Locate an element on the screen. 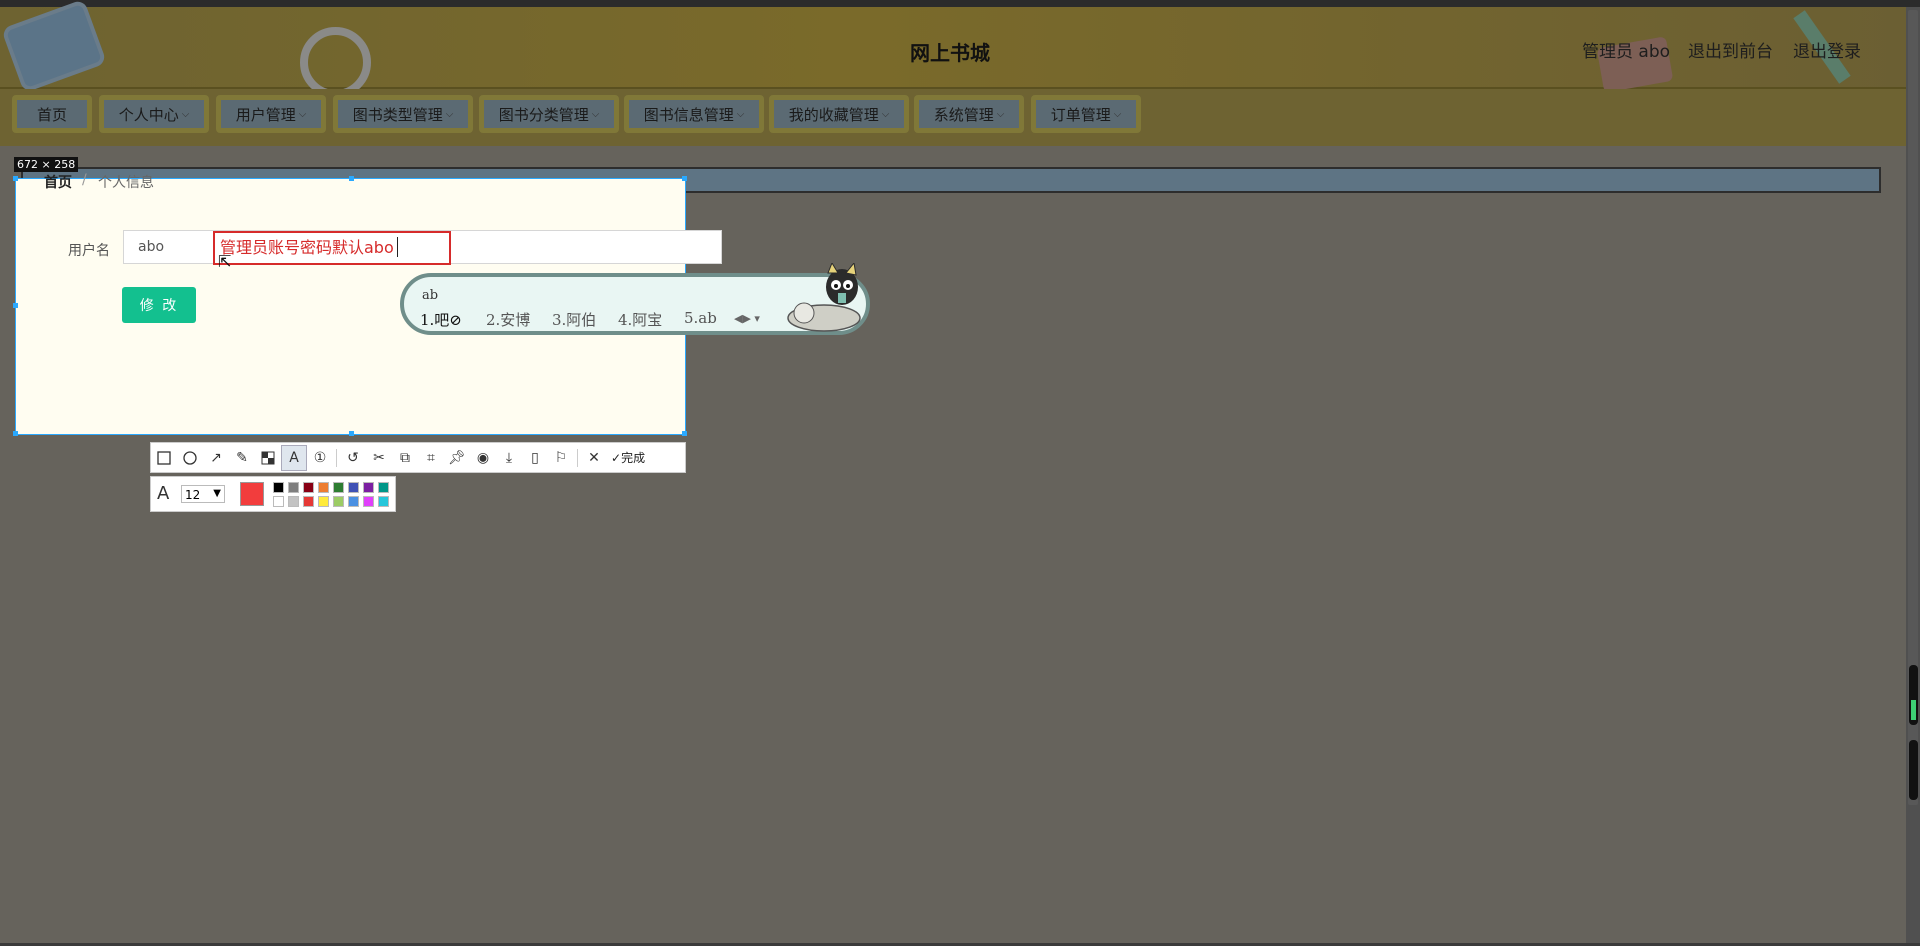  nav-item-home: 首页 is located at coordinates (52, 114).